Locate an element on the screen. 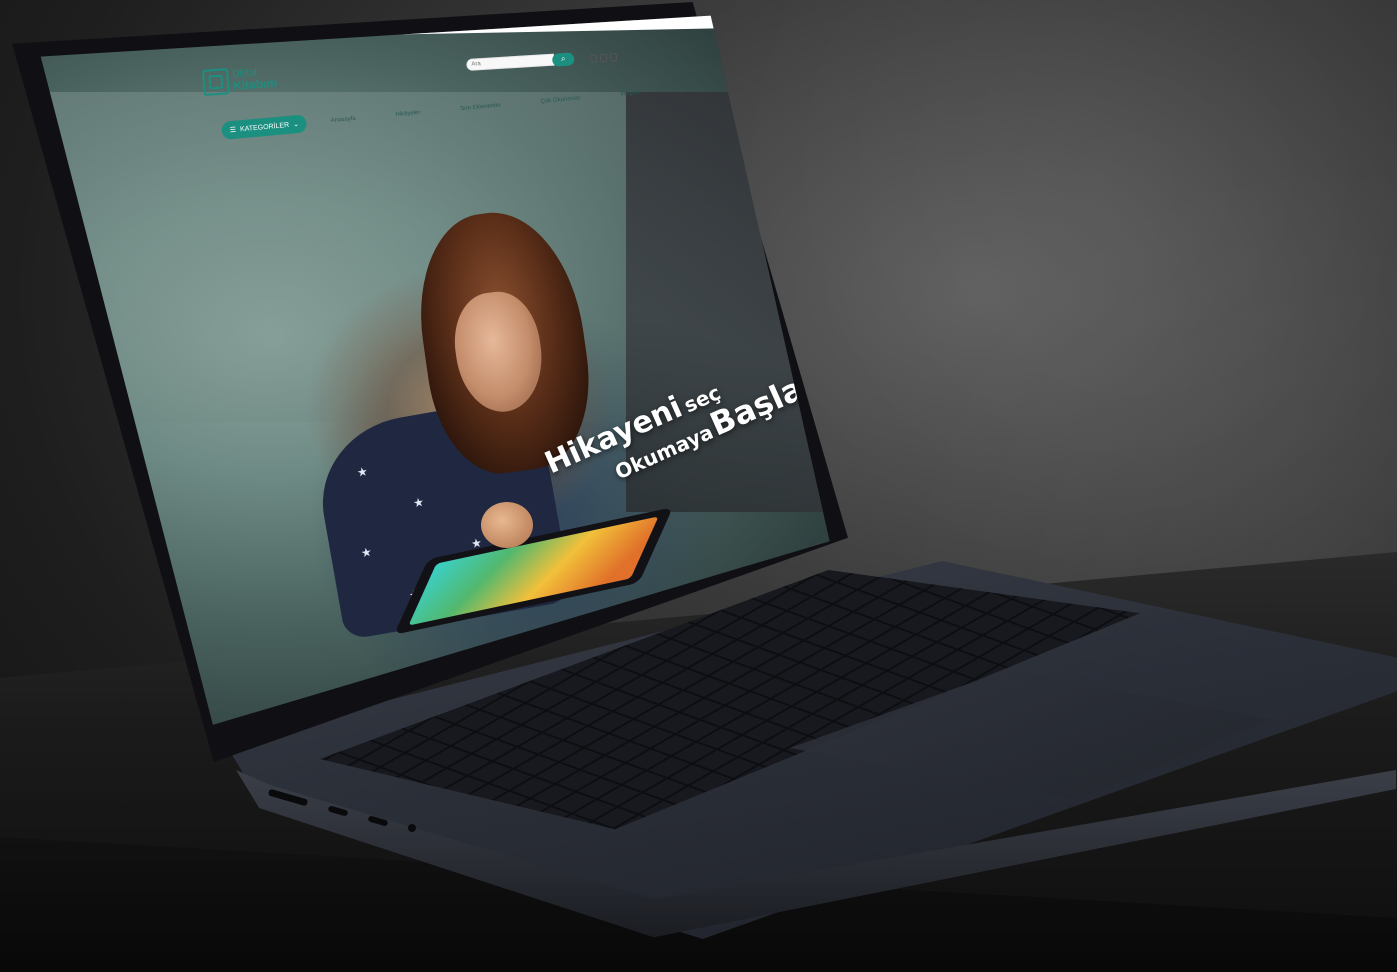 The image size is (1397, 972). logo-line2: Kitabım is located at coordinates (255, 84).